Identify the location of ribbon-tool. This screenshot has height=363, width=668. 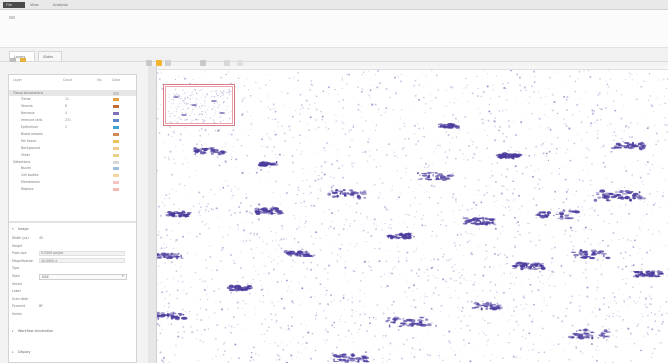
(15, 19).